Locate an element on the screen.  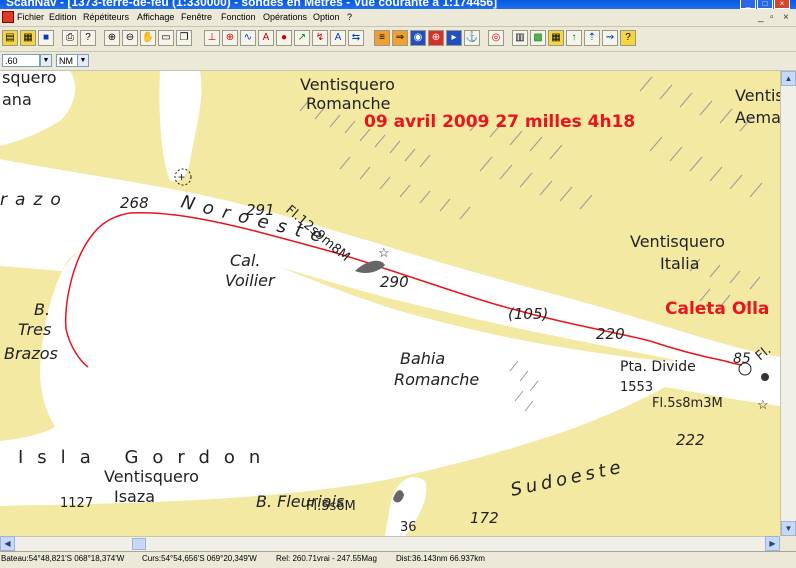
copy-view-icon: ❐ is located at coordinates (184, 38).